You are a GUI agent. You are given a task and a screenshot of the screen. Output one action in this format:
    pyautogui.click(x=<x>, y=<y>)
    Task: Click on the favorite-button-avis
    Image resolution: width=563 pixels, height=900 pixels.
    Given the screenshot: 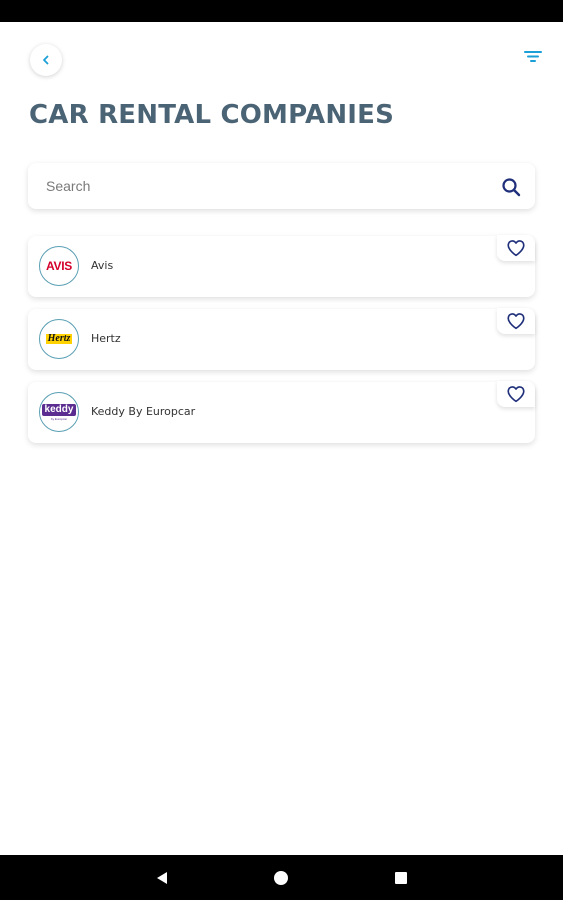 What is the action you would take?
    pyautogui.click(x=516, y=248)
    